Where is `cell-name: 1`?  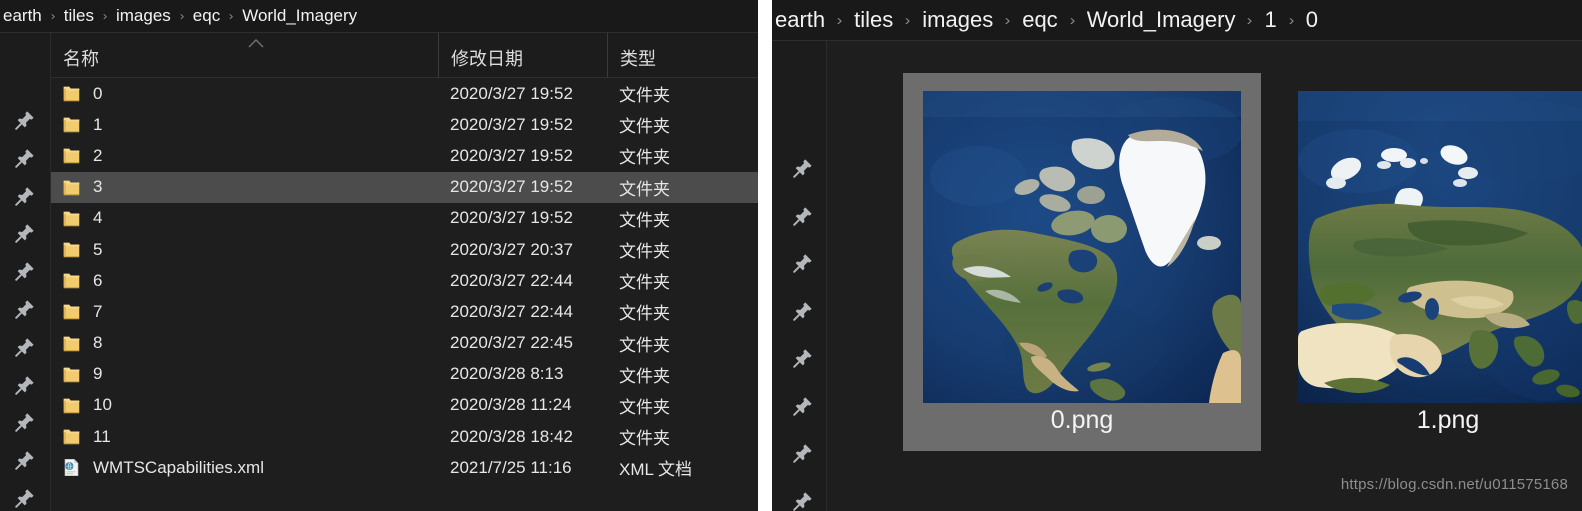
cell-name: 1 is located at coordinates (244, 125).